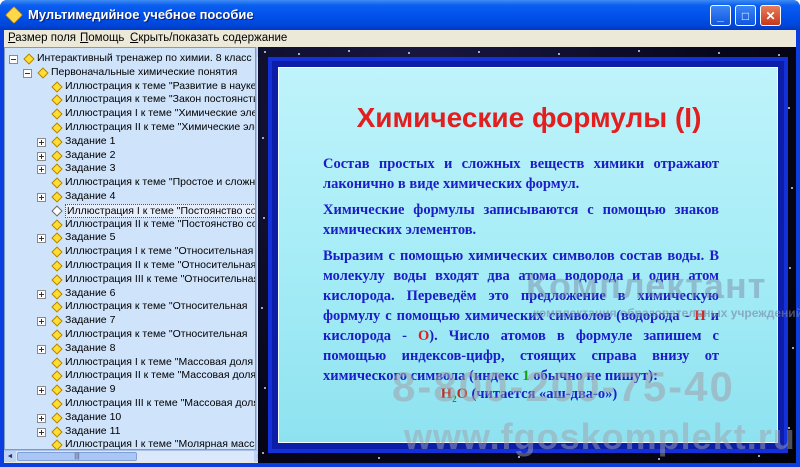 Image resolution: width=800 pixels, height=467 pixels. I want to click on tree-item: Иллюстрация II к теме "Массовая доля, so click(130, 376).